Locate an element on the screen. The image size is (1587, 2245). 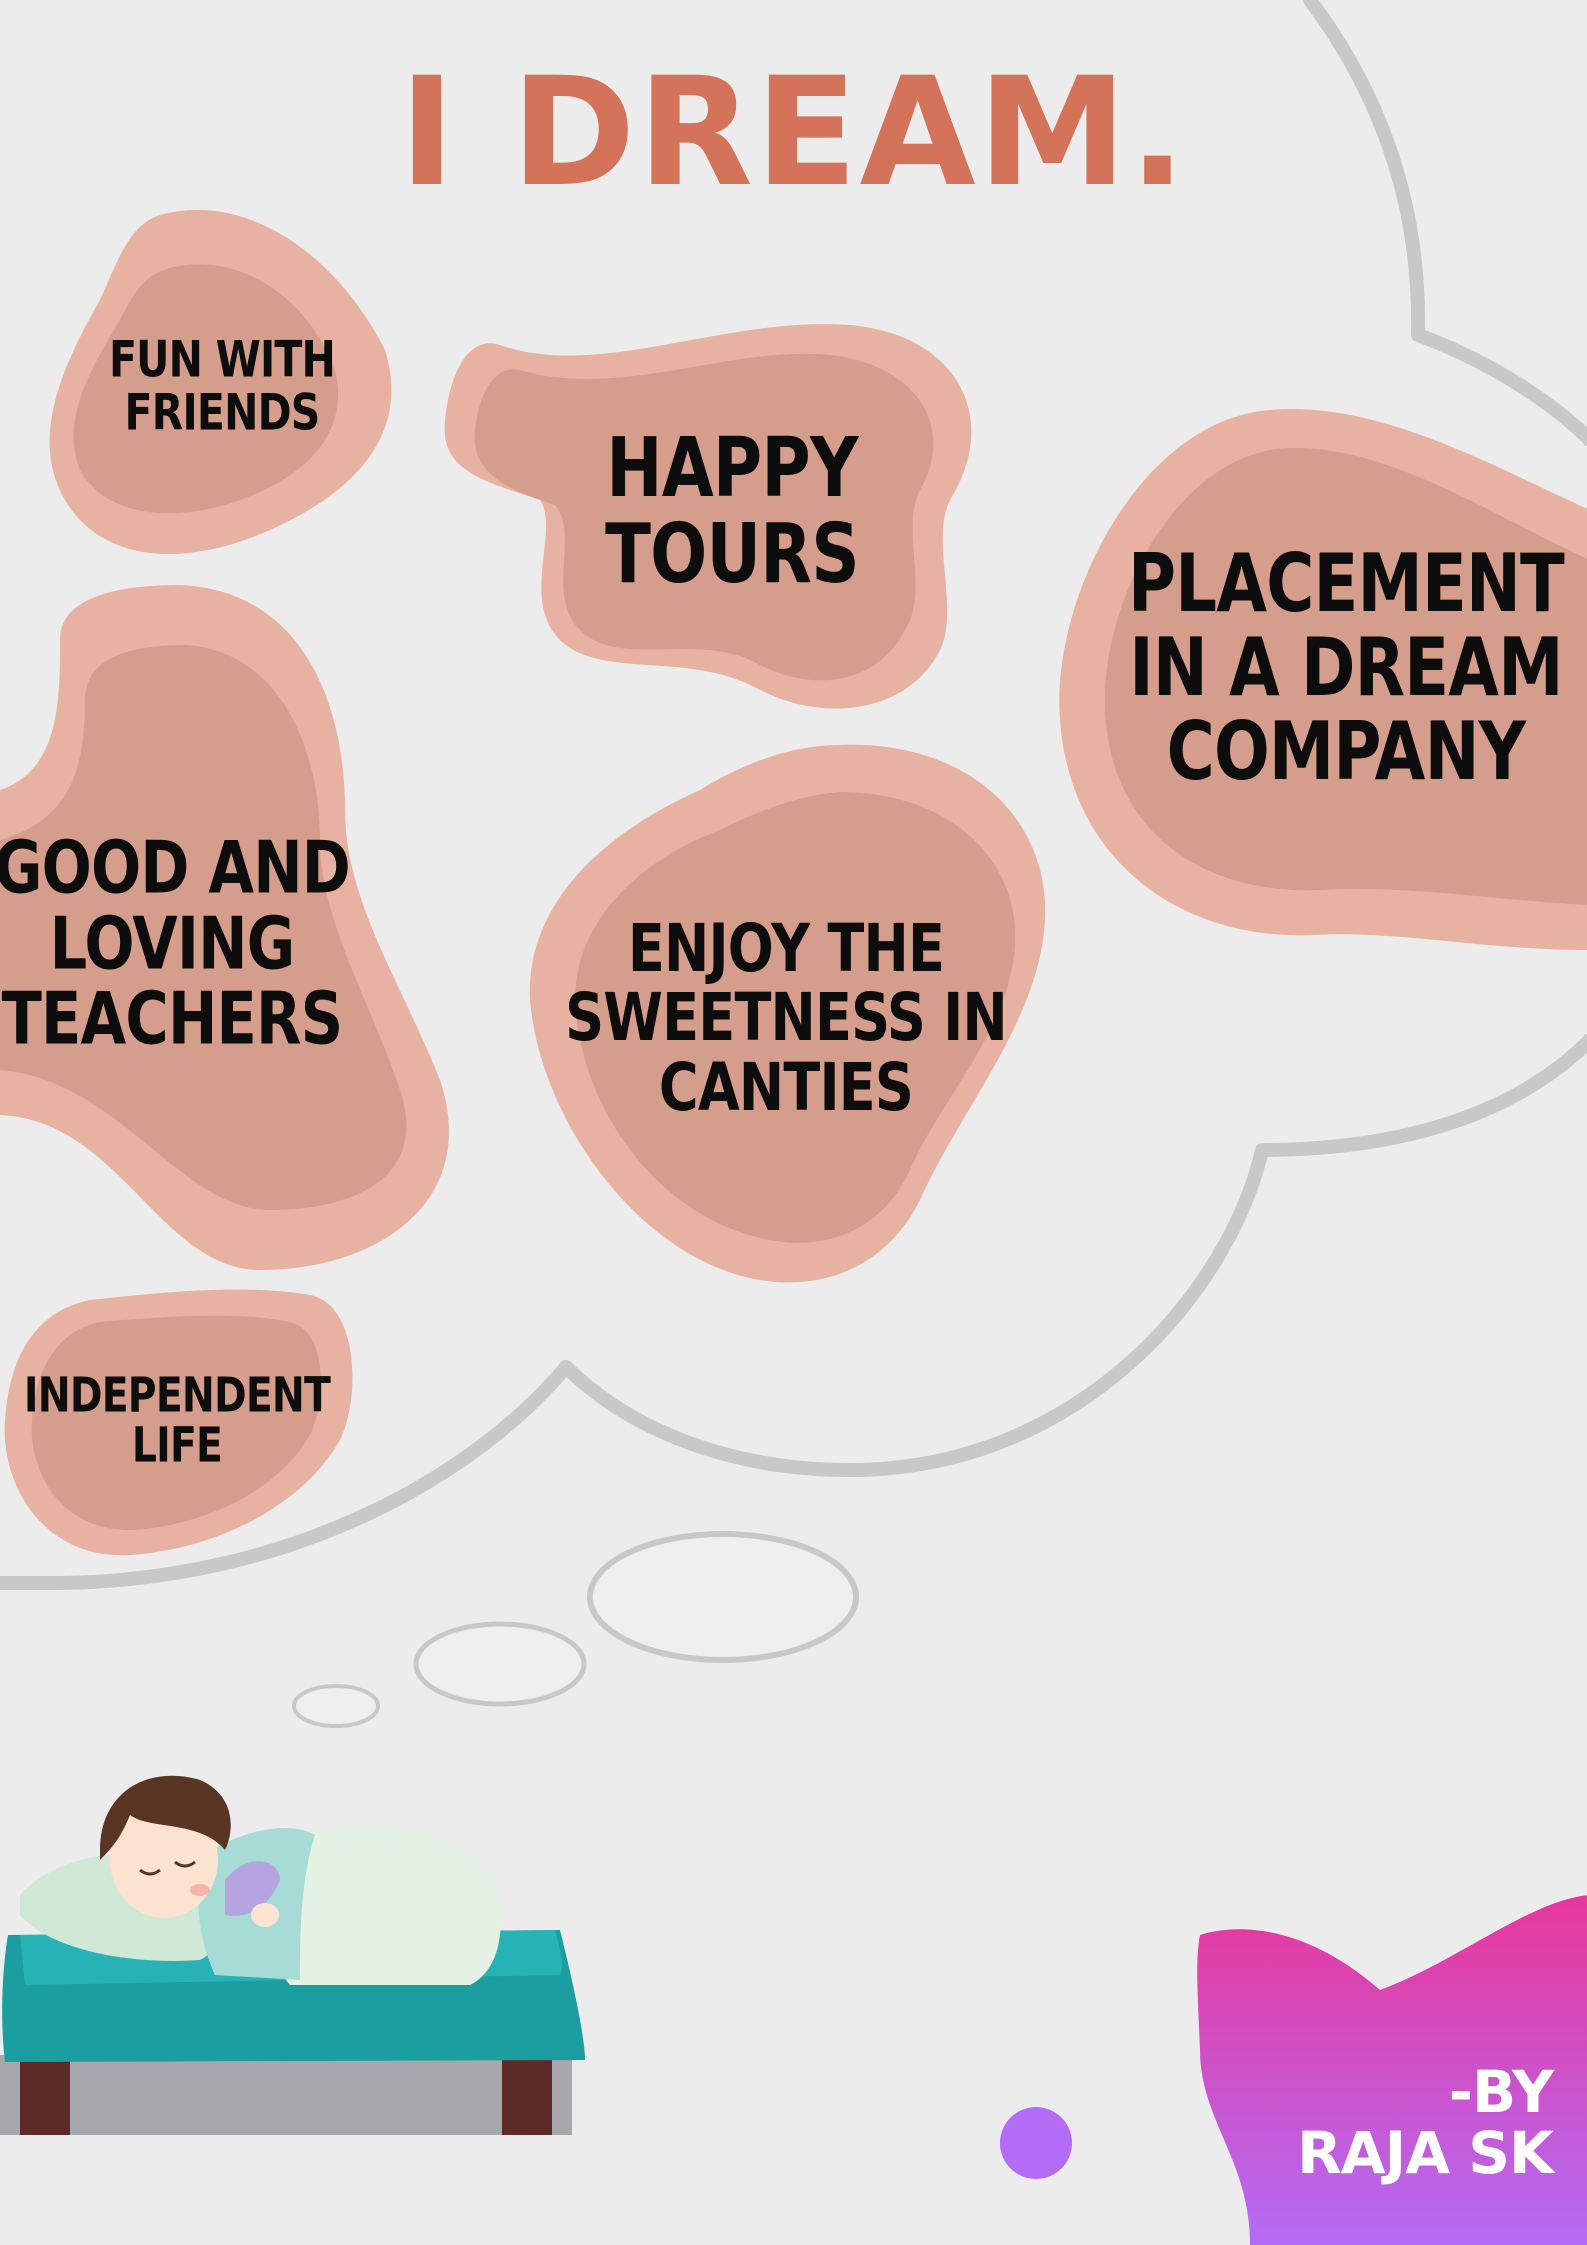
dream-label-happy-tours: HAPPY TOURS is located at coordinates (732, 511).